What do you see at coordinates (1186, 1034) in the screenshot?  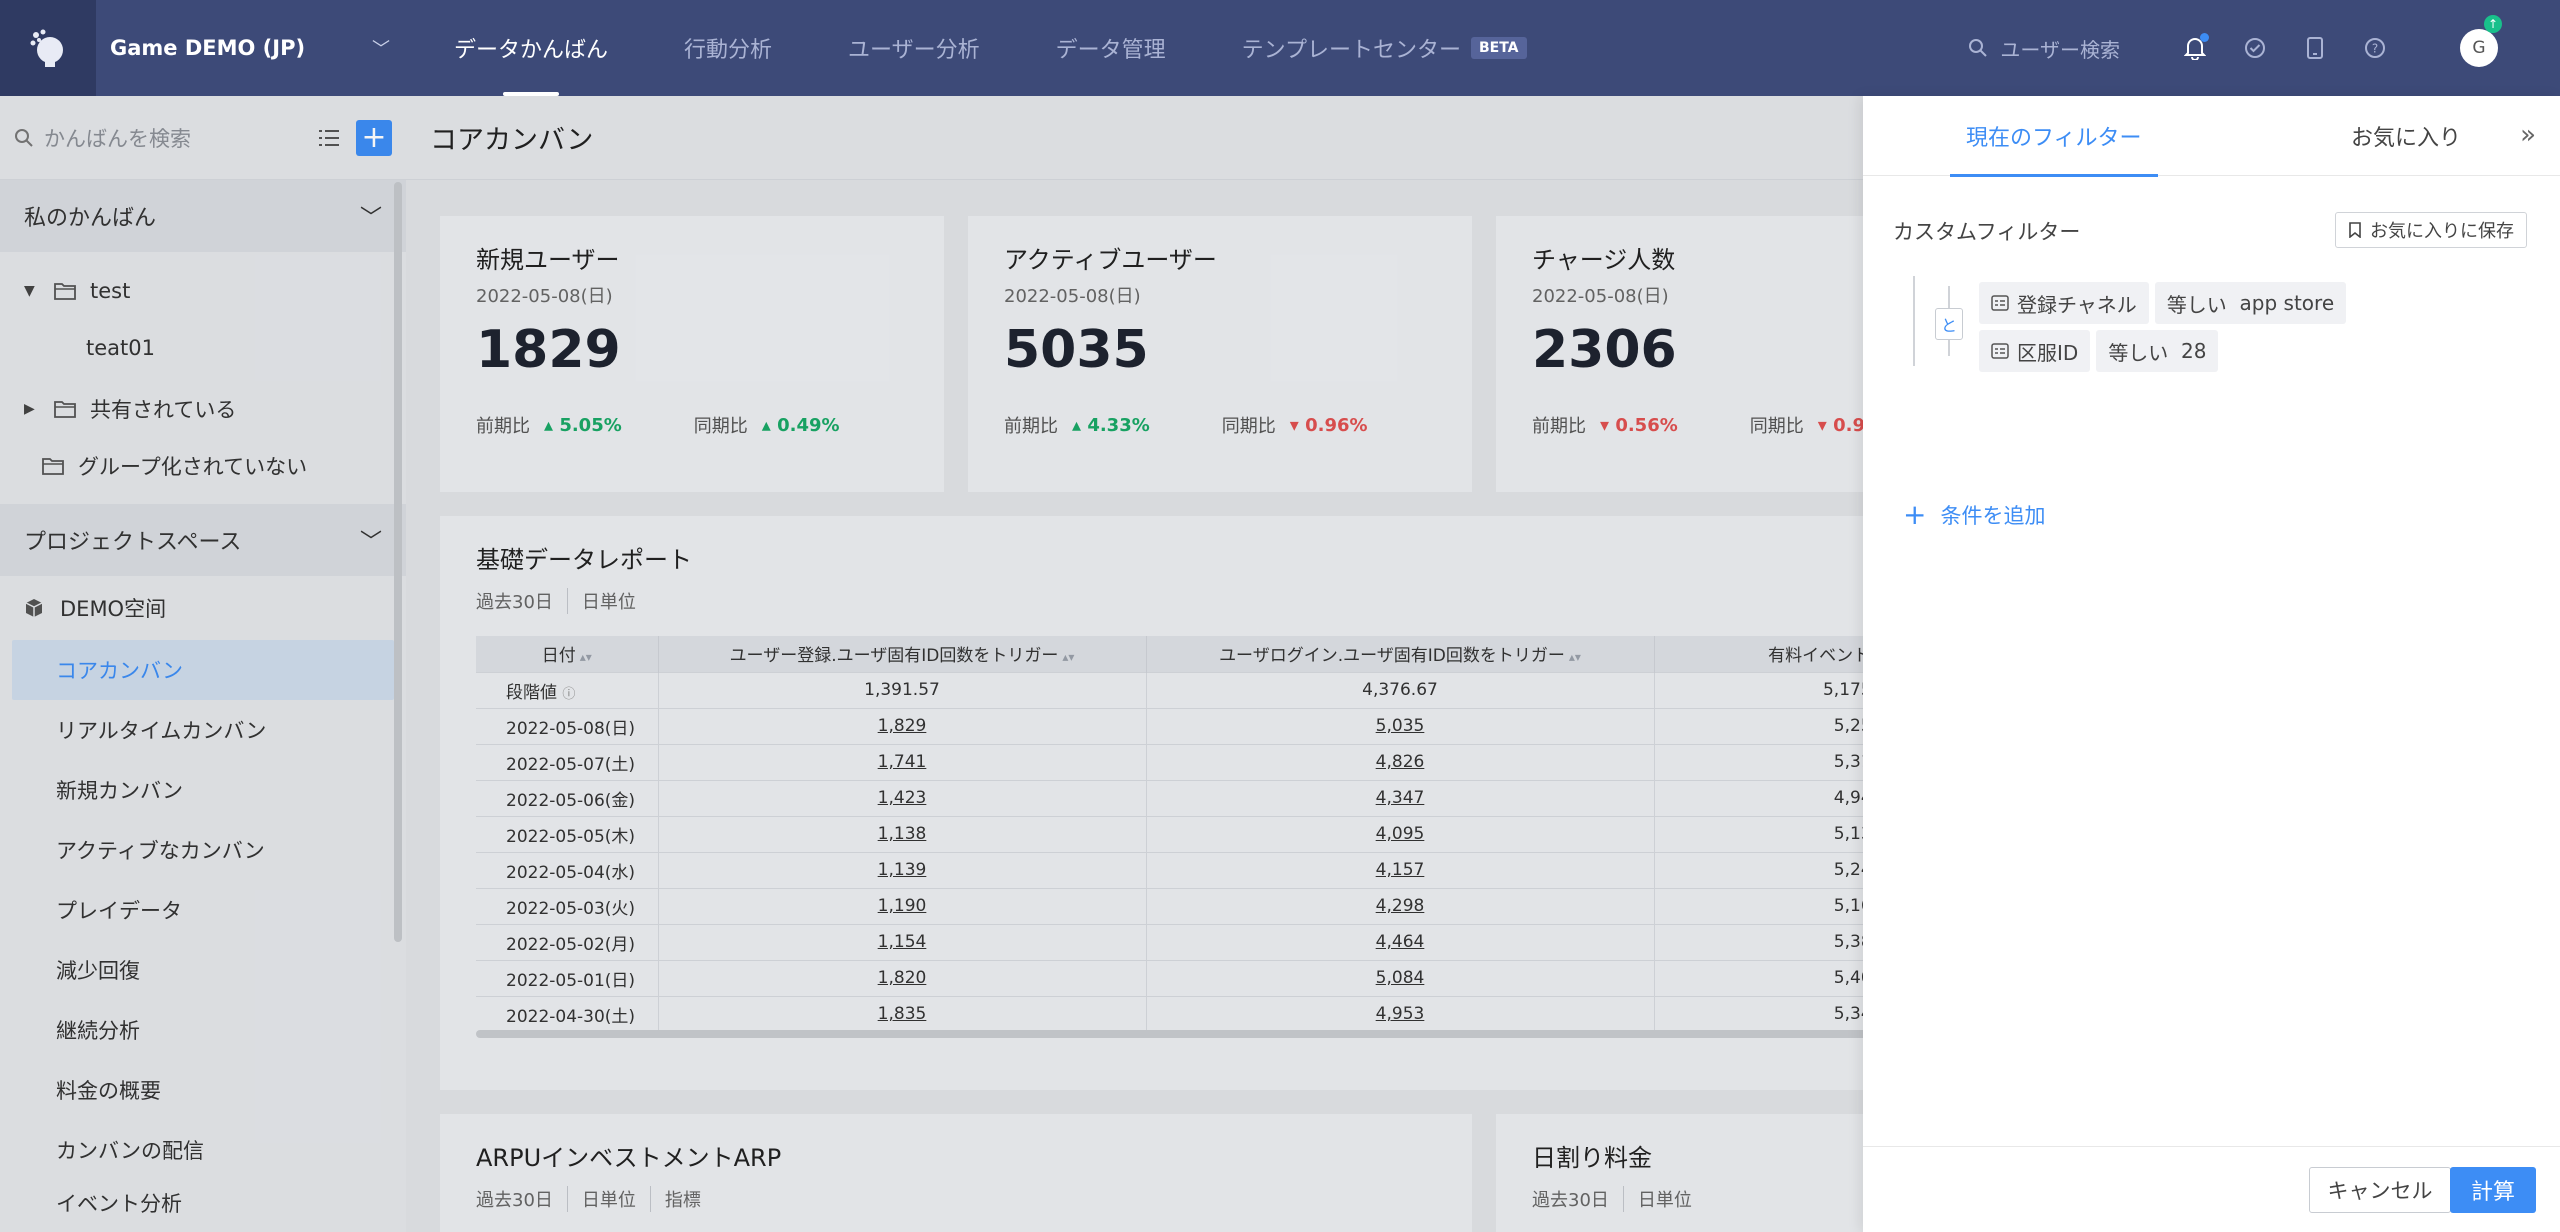 I see `table-horizontal-scrollbar` at bounding box center [1186, 1034].